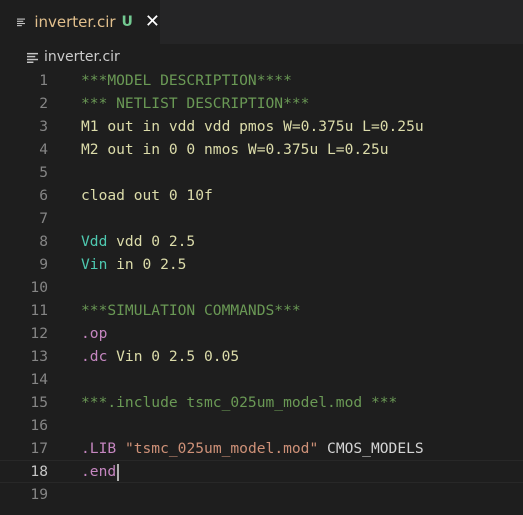 This screenshot has height=515, width=523. Describe the element at coordinates (39, 356) in the screenshot. I see `line-number: 13` at that location.